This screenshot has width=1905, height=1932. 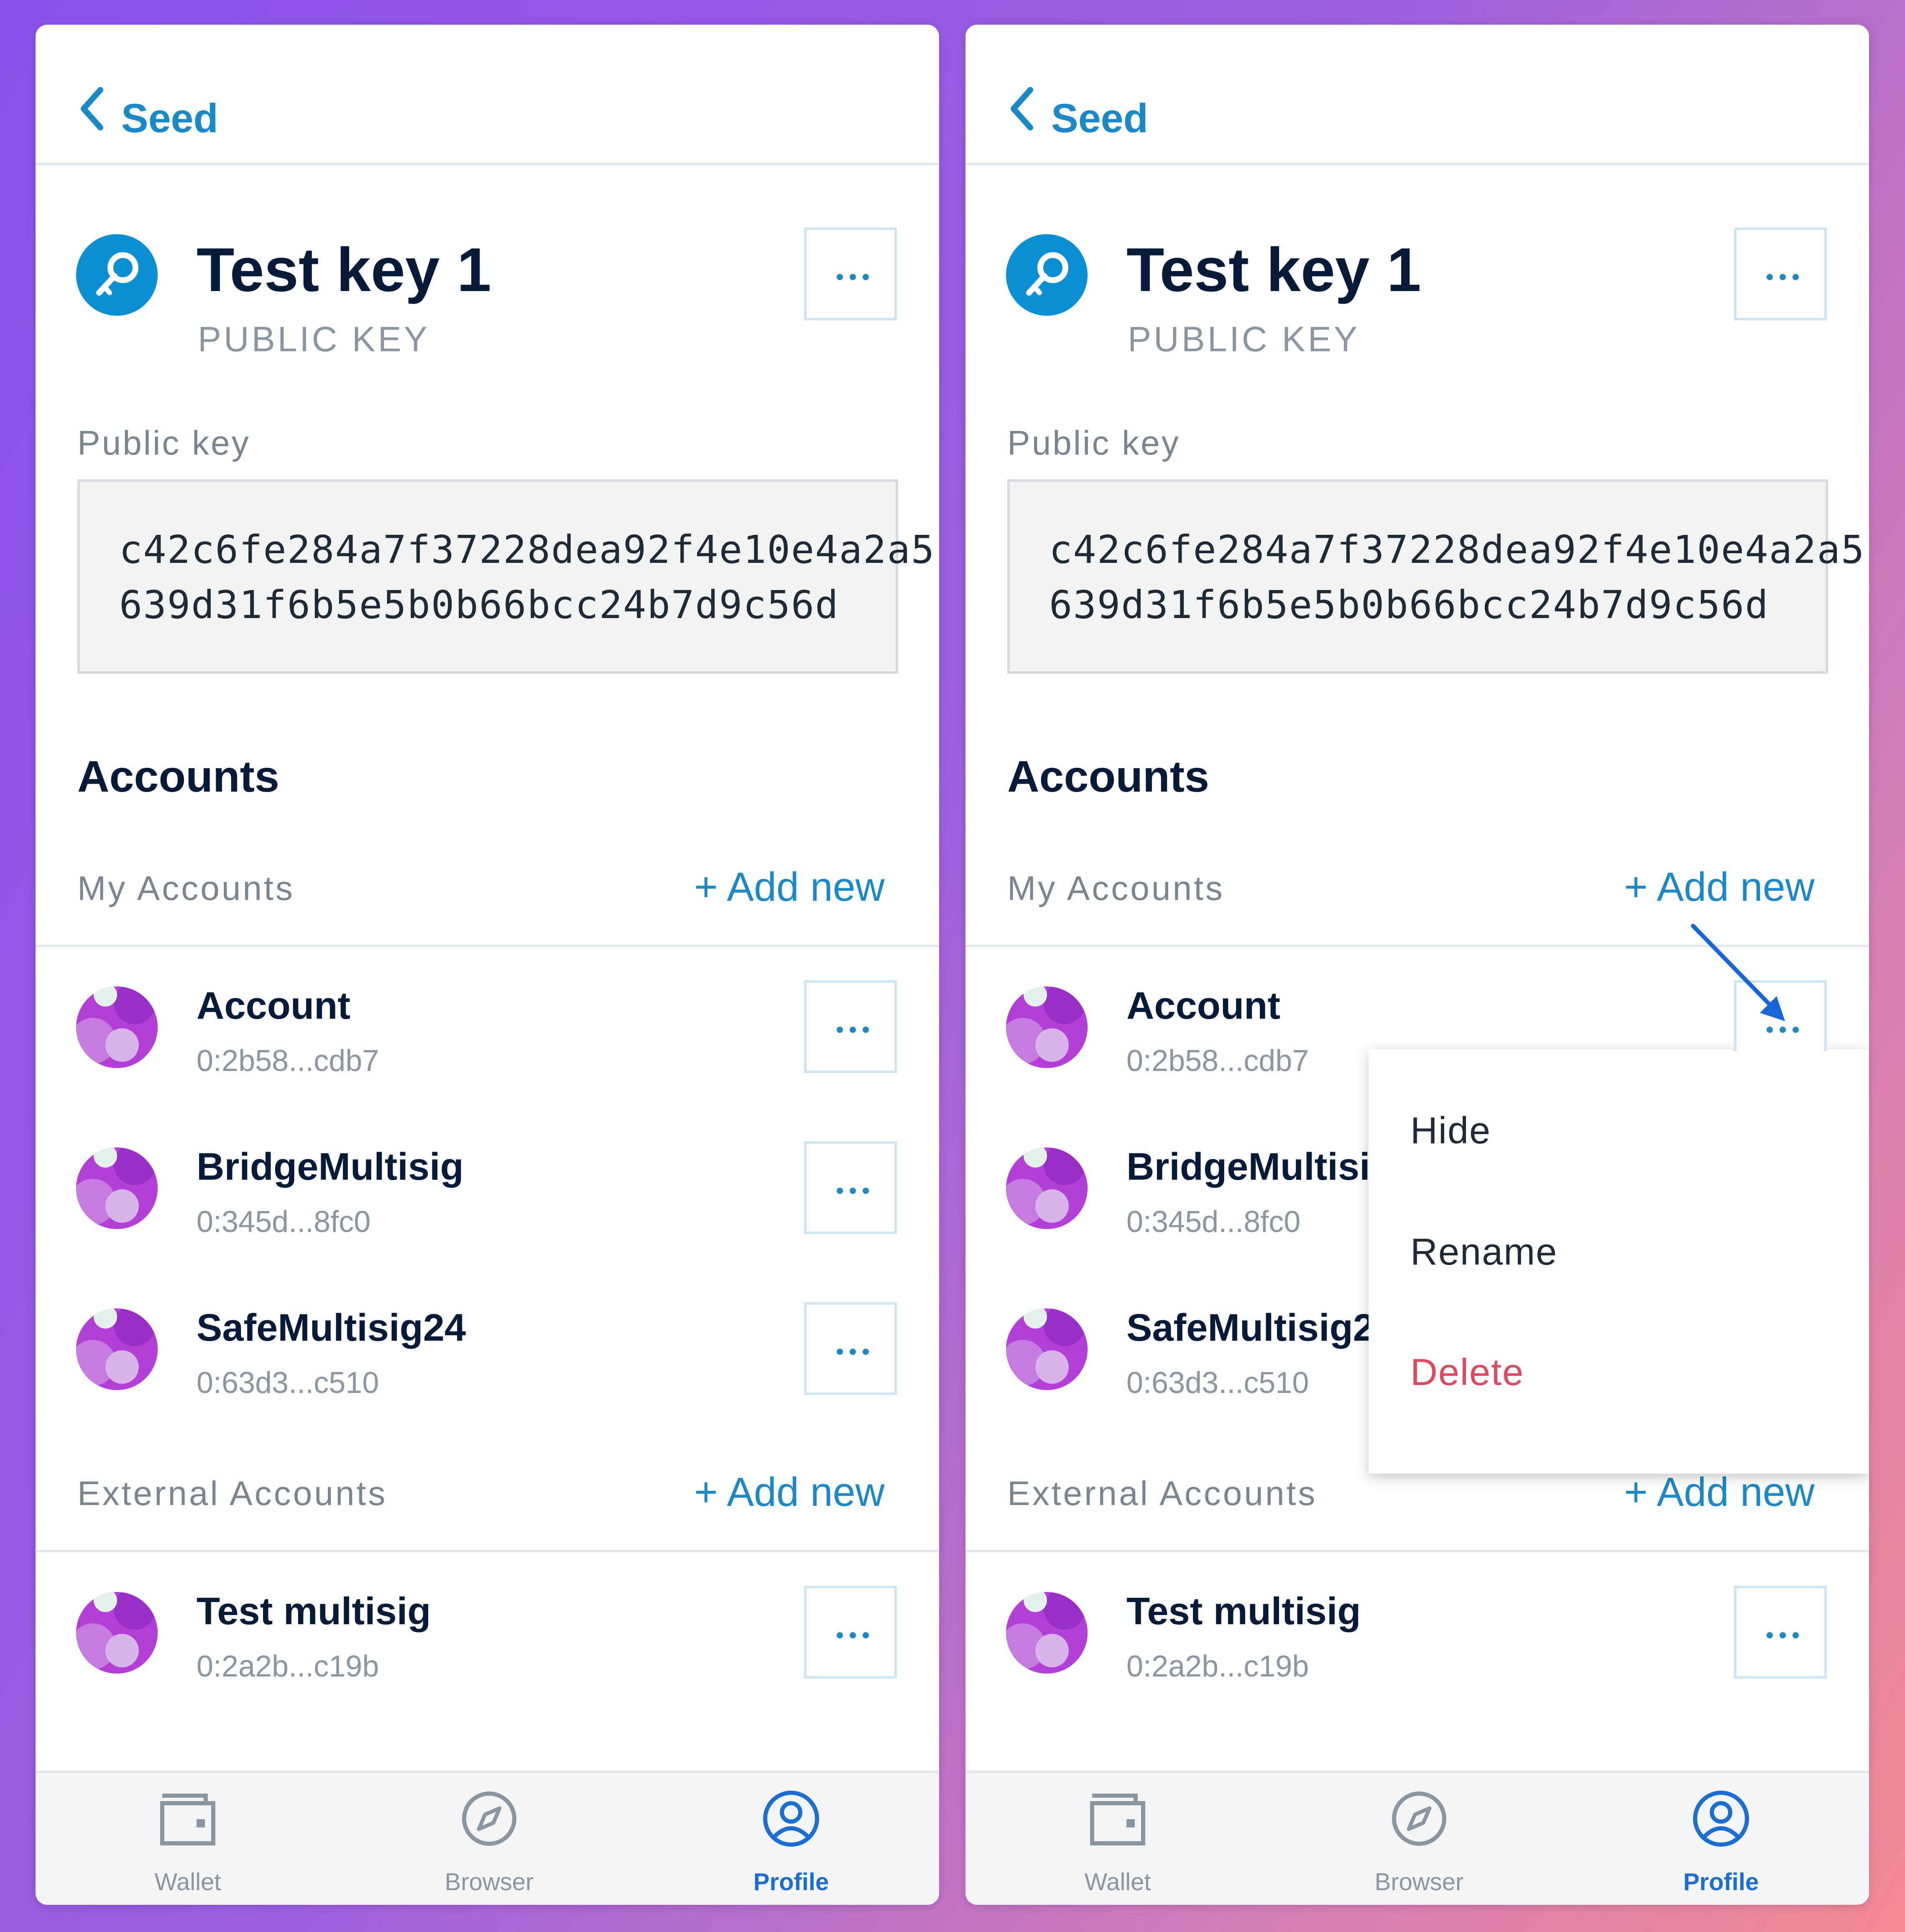 I want to click on tab-label: Profile, so click(x=1721, y=1882).